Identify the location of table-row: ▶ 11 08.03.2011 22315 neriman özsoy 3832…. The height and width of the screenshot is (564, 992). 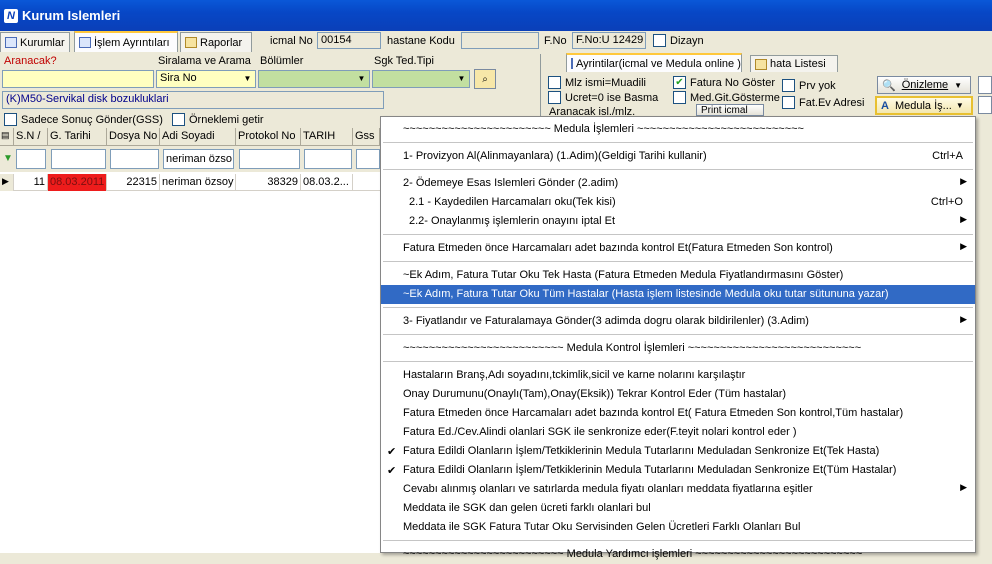
(190, 182).